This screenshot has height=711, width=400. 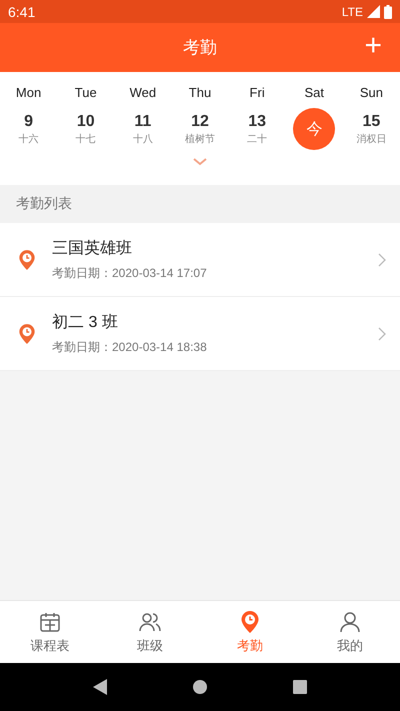 I want to click on calendar-day: 10 十七, so click(x=85, y=129).